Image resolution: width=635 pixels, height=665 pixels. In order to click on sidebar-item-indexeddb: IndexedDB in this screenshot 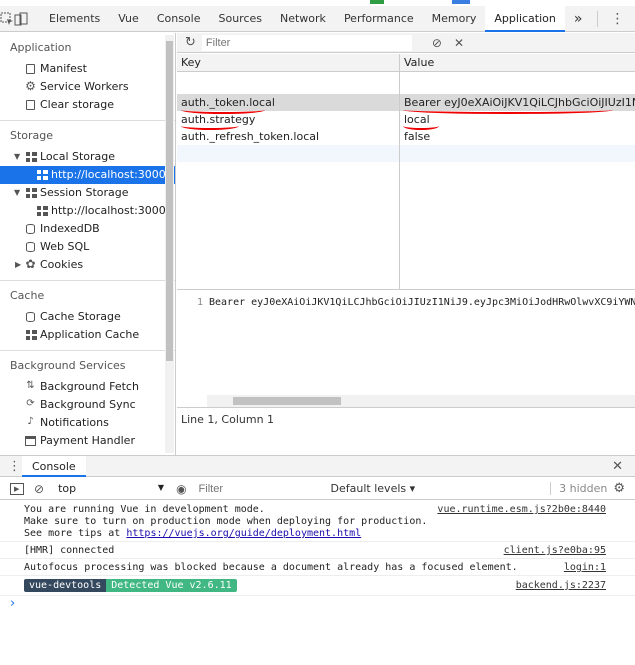, I will do `click(87, 229)`.